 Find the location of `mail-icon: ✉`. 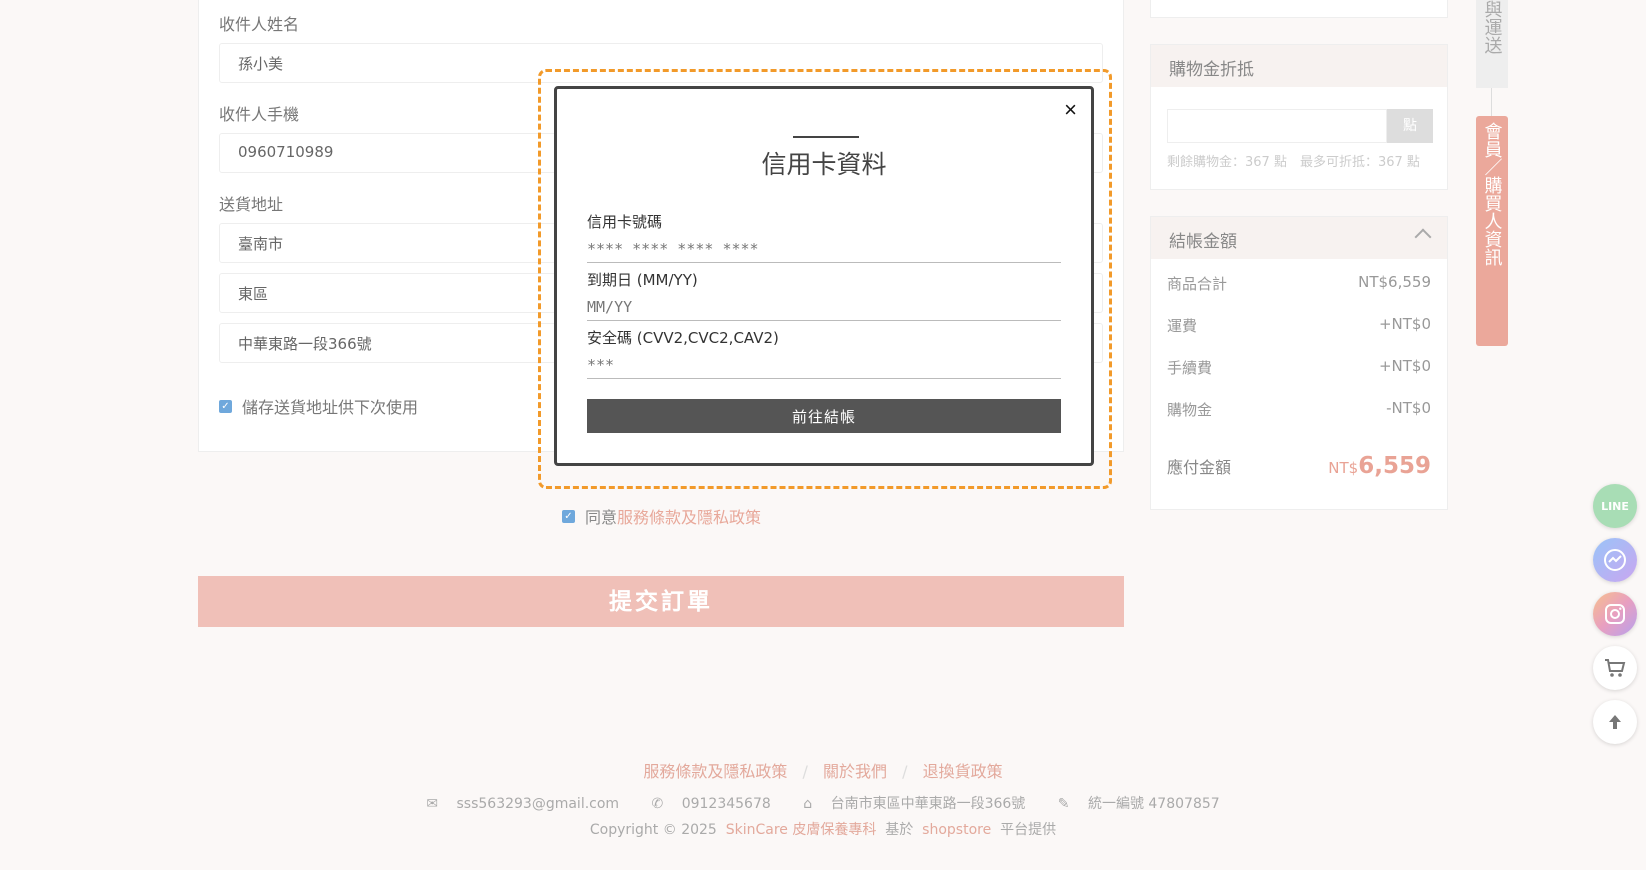

mail-icon: ✉ is located at coordinates (432, 804).